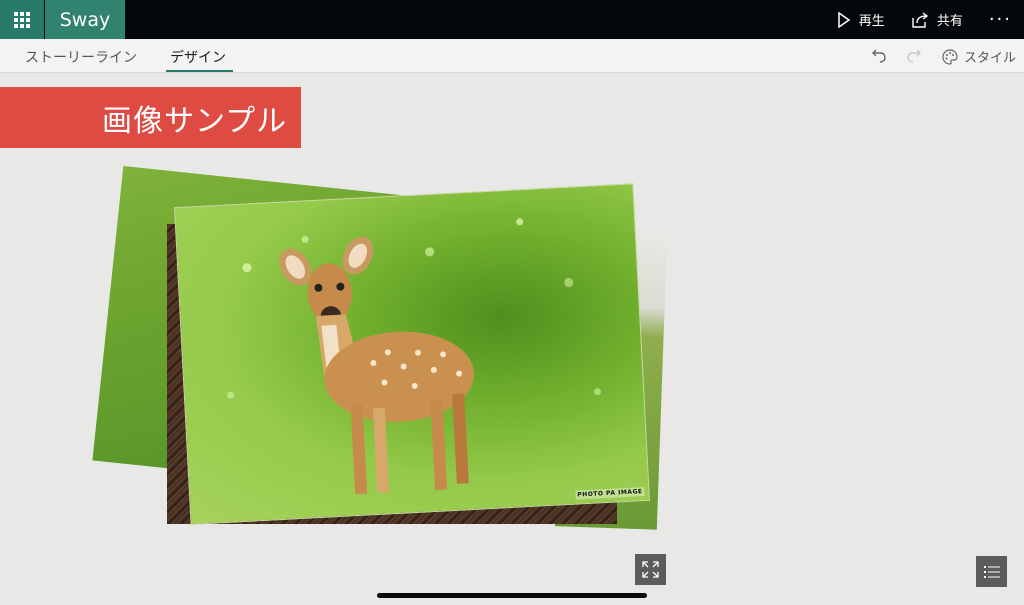  What do you see at coordinates (844, 19) in the screenshot?
I see `play-icon` at bounding box center [844, 19].